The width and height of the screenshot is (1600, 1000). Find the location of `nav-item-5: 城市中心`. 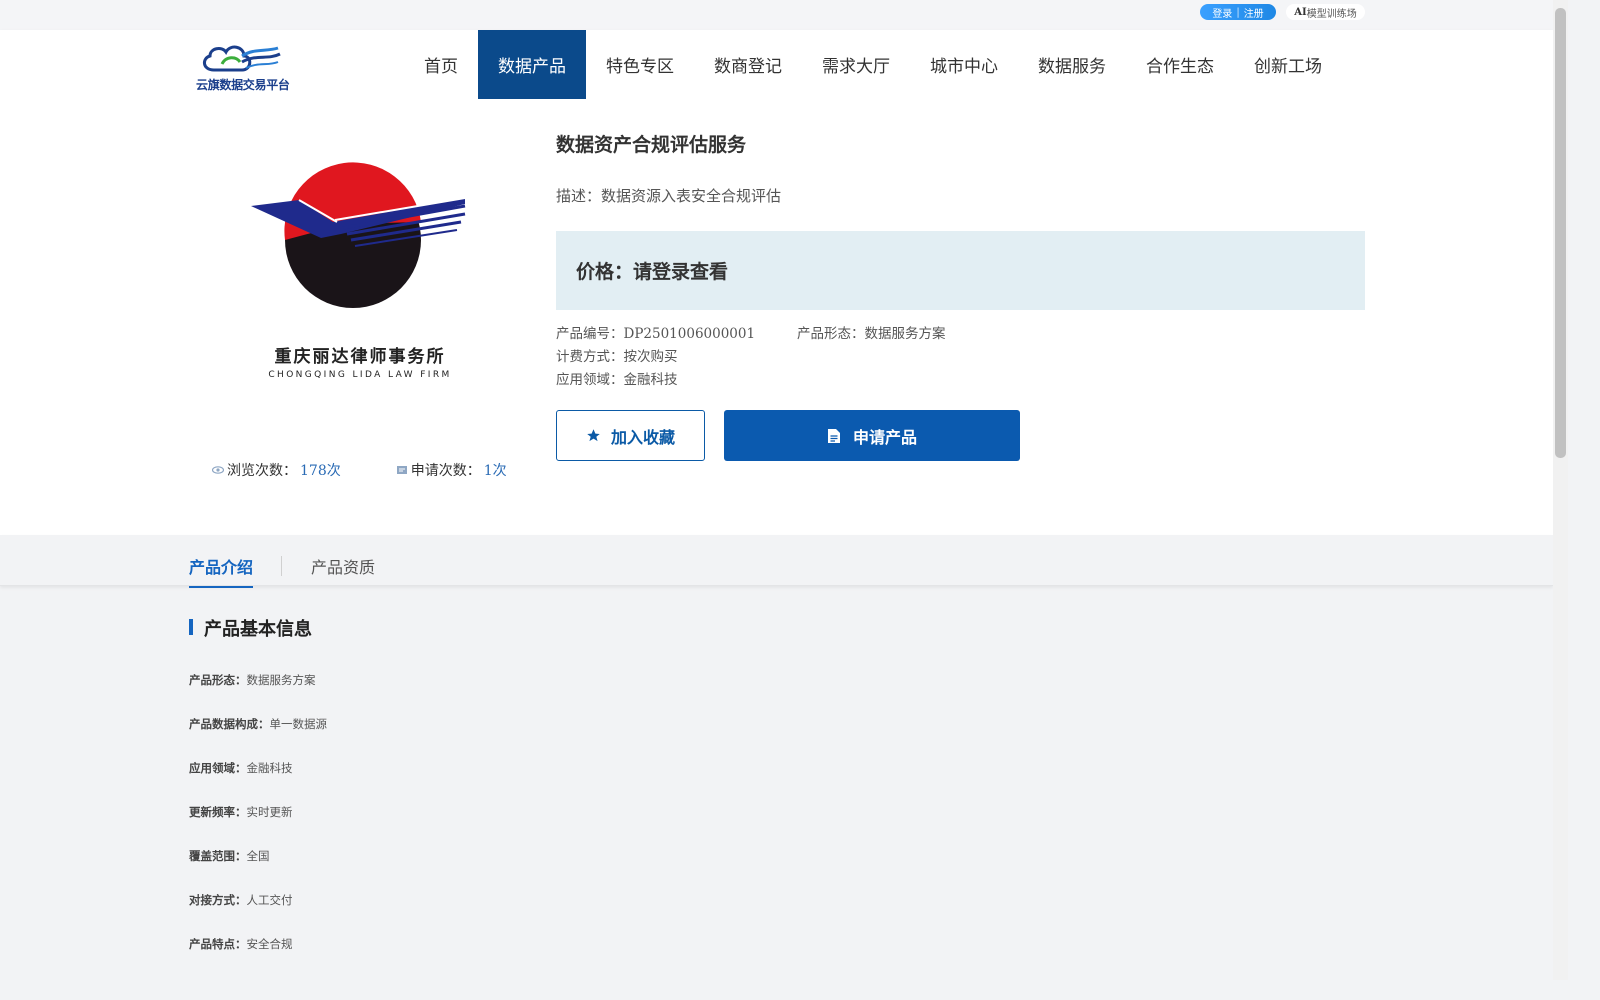

nav-item-5: 城市中心 is located at coordinates (964, 64).